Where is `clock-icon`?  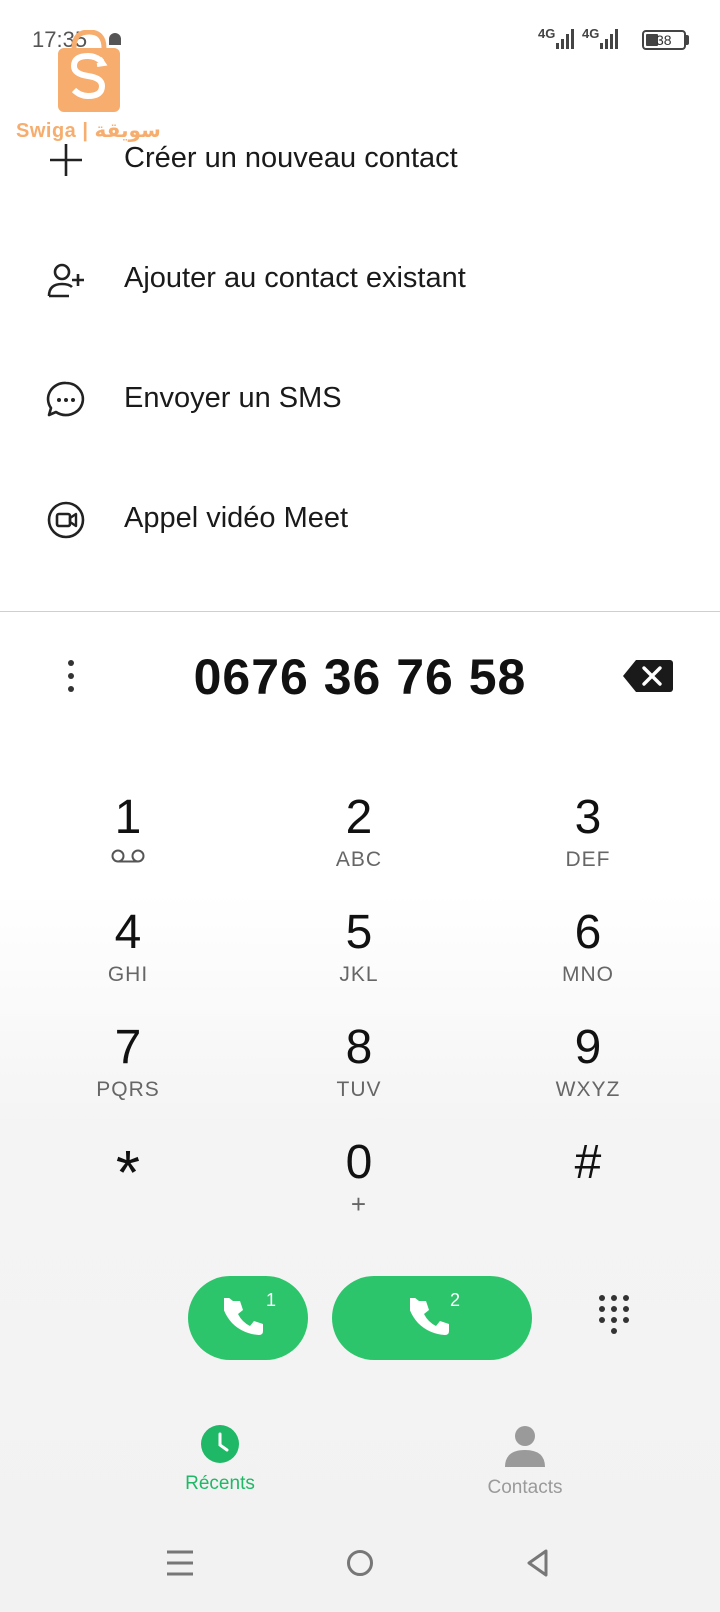 clock-icon is located at coordinates (220, 1444).